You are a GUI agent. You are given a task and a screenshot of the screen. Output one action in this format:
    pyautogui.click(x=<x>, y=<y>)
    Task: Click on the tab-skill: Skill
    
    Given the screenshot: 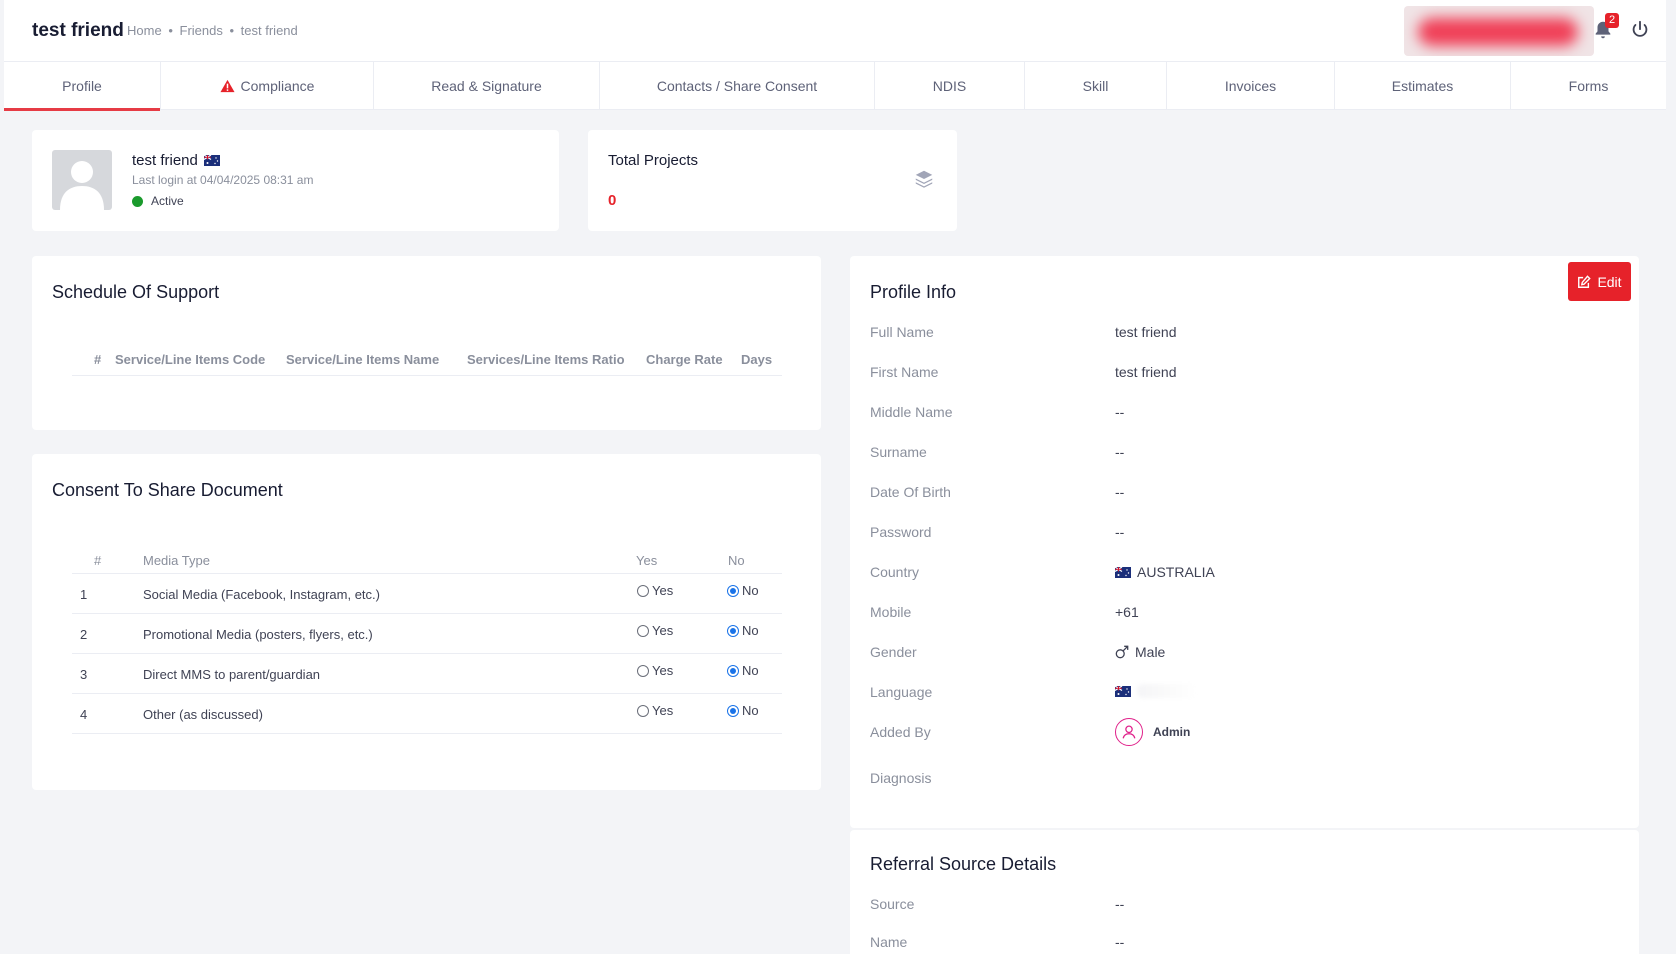 What is the action you would take?
    pyautogui.click(x=1096, y=86)
    